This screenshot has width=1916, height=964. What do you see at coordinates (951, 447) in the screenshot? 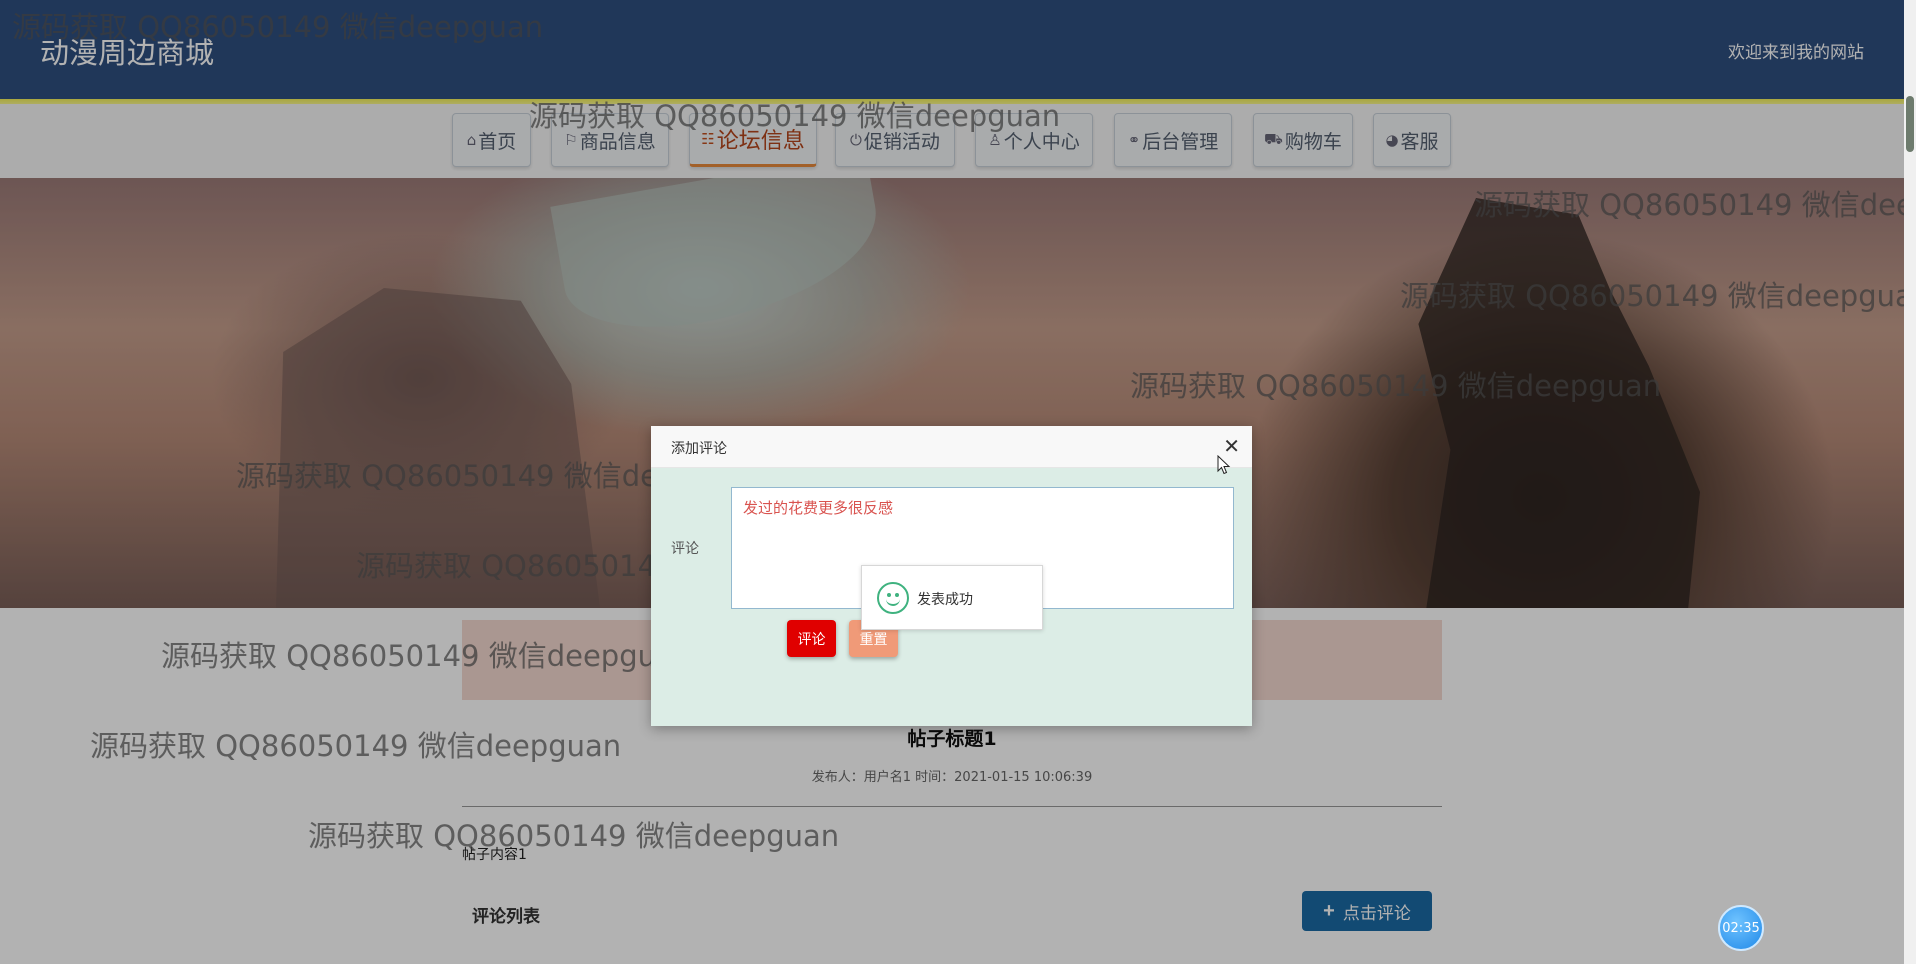
I see `dialog-header: 添加评论 ✕` at bounding box center [951, 447].